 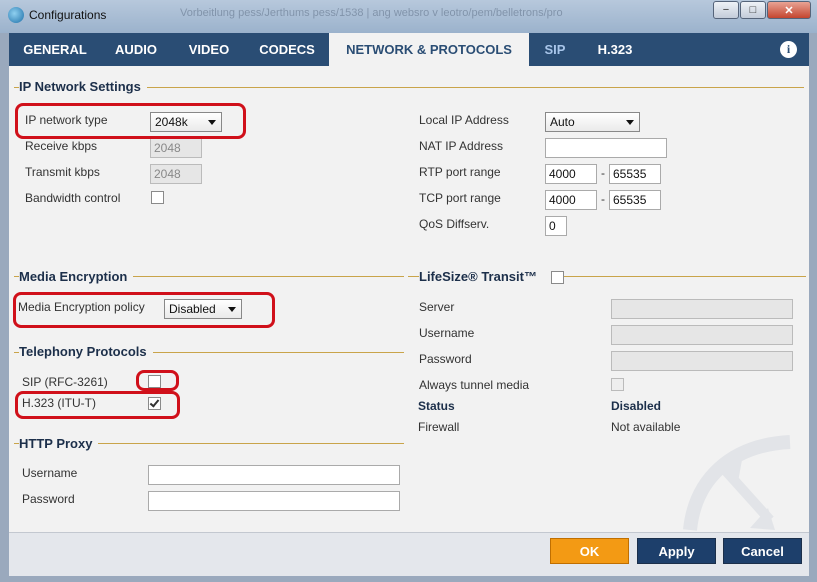 What do you see at coordinates (571, 174) in the screenshot?
I see `rtp-port-from-field: 4000` at bounding box center [571, 174].